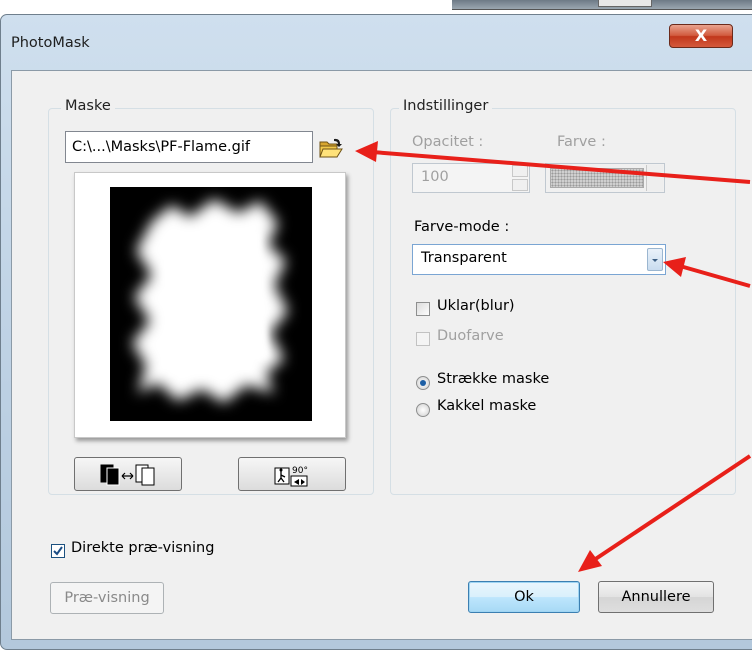 This screenshot has height=650, width=752. I want to click on stretch-mask-label: Strække maske, so click(493, 379).